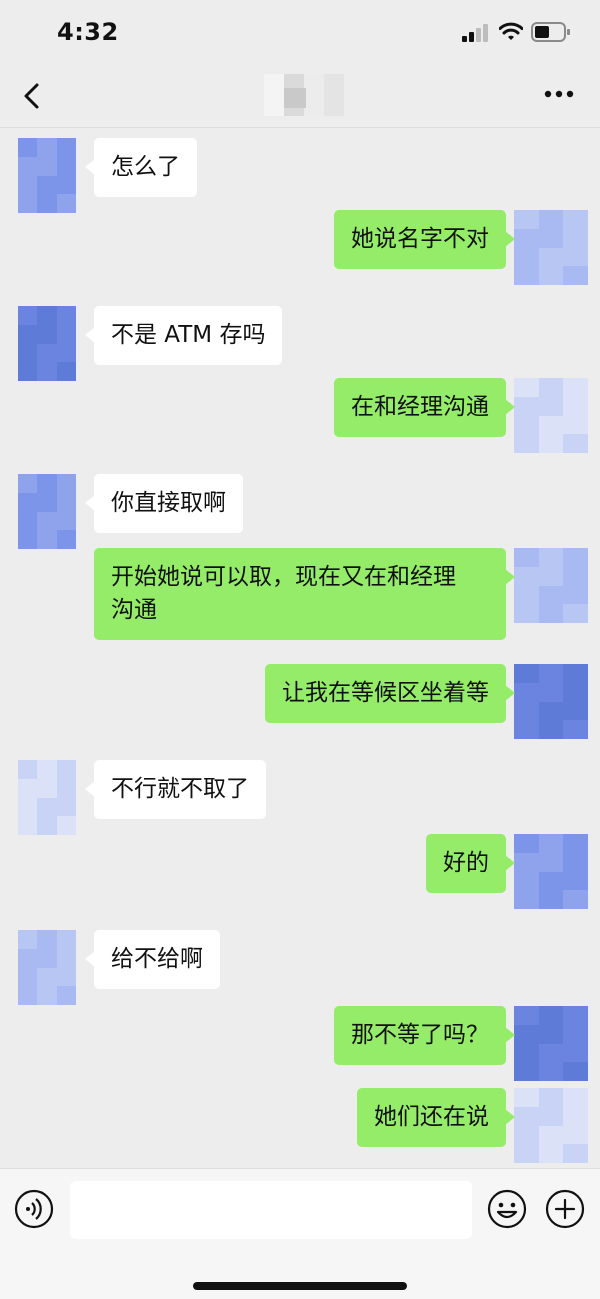  What do you see at coordinates (424, 239) in the screenshot?
I see `message-bubble: 她说名字不对` at bounding box center [424, 239].